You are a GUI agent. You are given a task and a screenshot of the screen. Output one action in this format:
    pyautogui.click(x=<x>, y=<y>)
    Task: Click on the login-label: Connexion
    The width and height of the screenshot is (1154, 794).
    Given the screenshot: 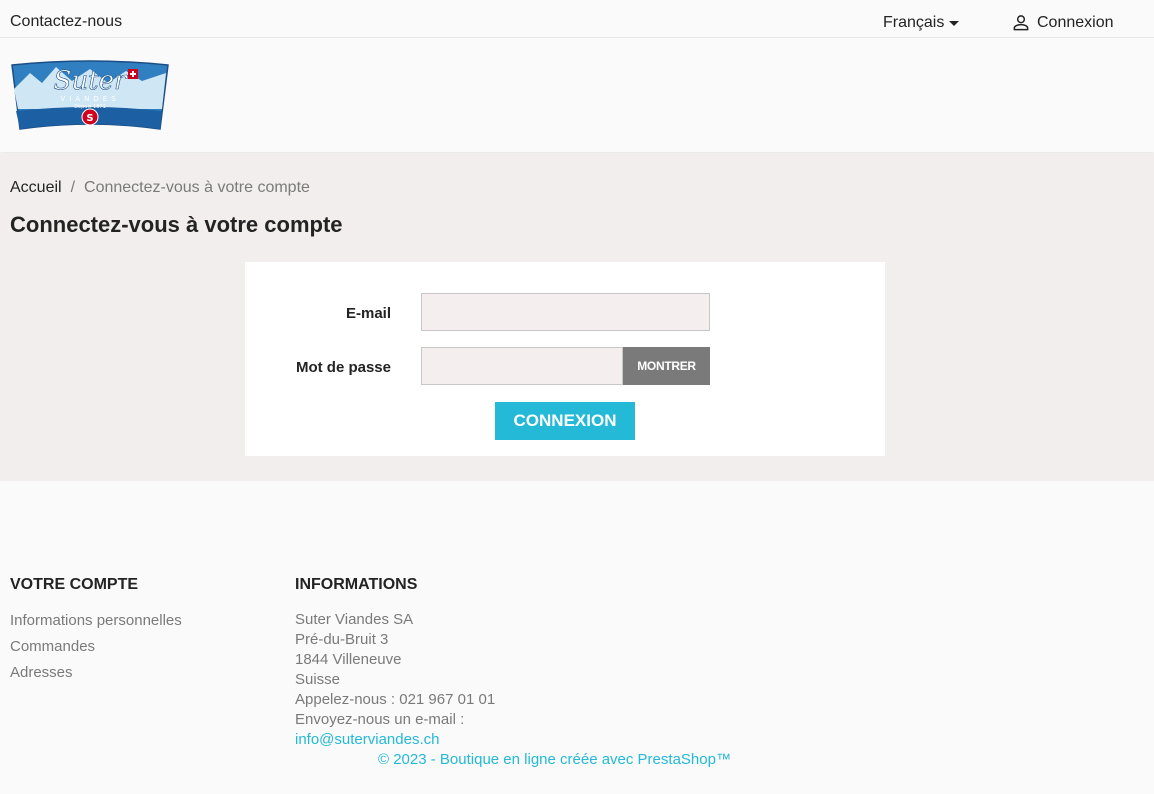 What is the action you would take?
    pyautogui.click(x=1075, y=22)
    